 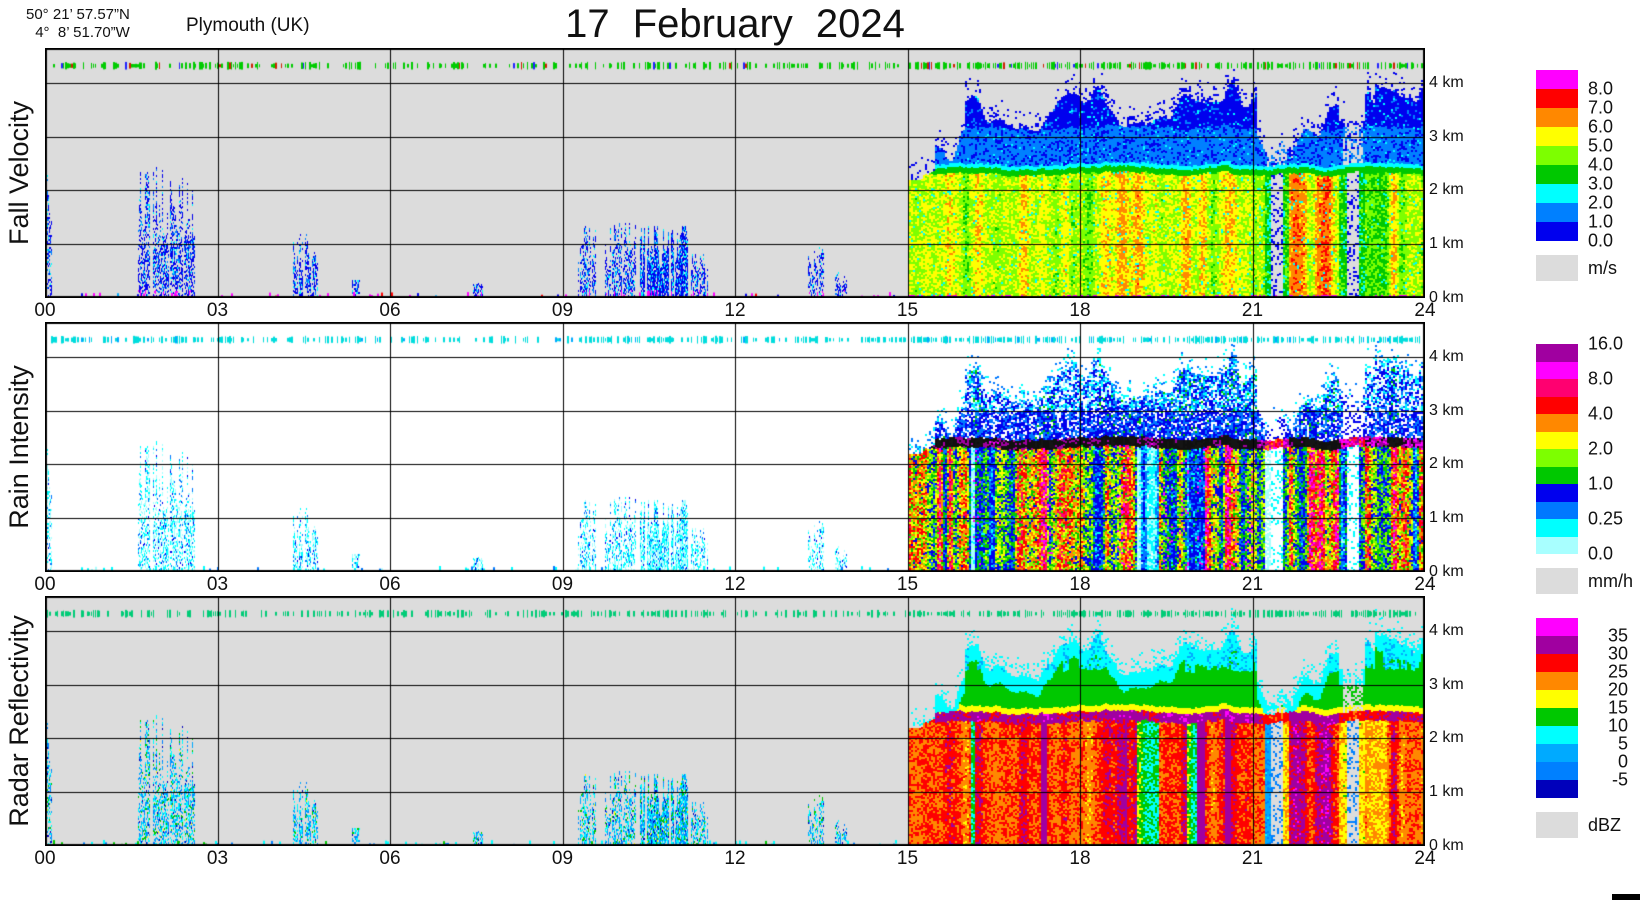 What do you see at coordinates (19, 447) in the screenshot?
I see `rain-intensity-axis-label: Rain Intensity` at bounding box center [19, 447].